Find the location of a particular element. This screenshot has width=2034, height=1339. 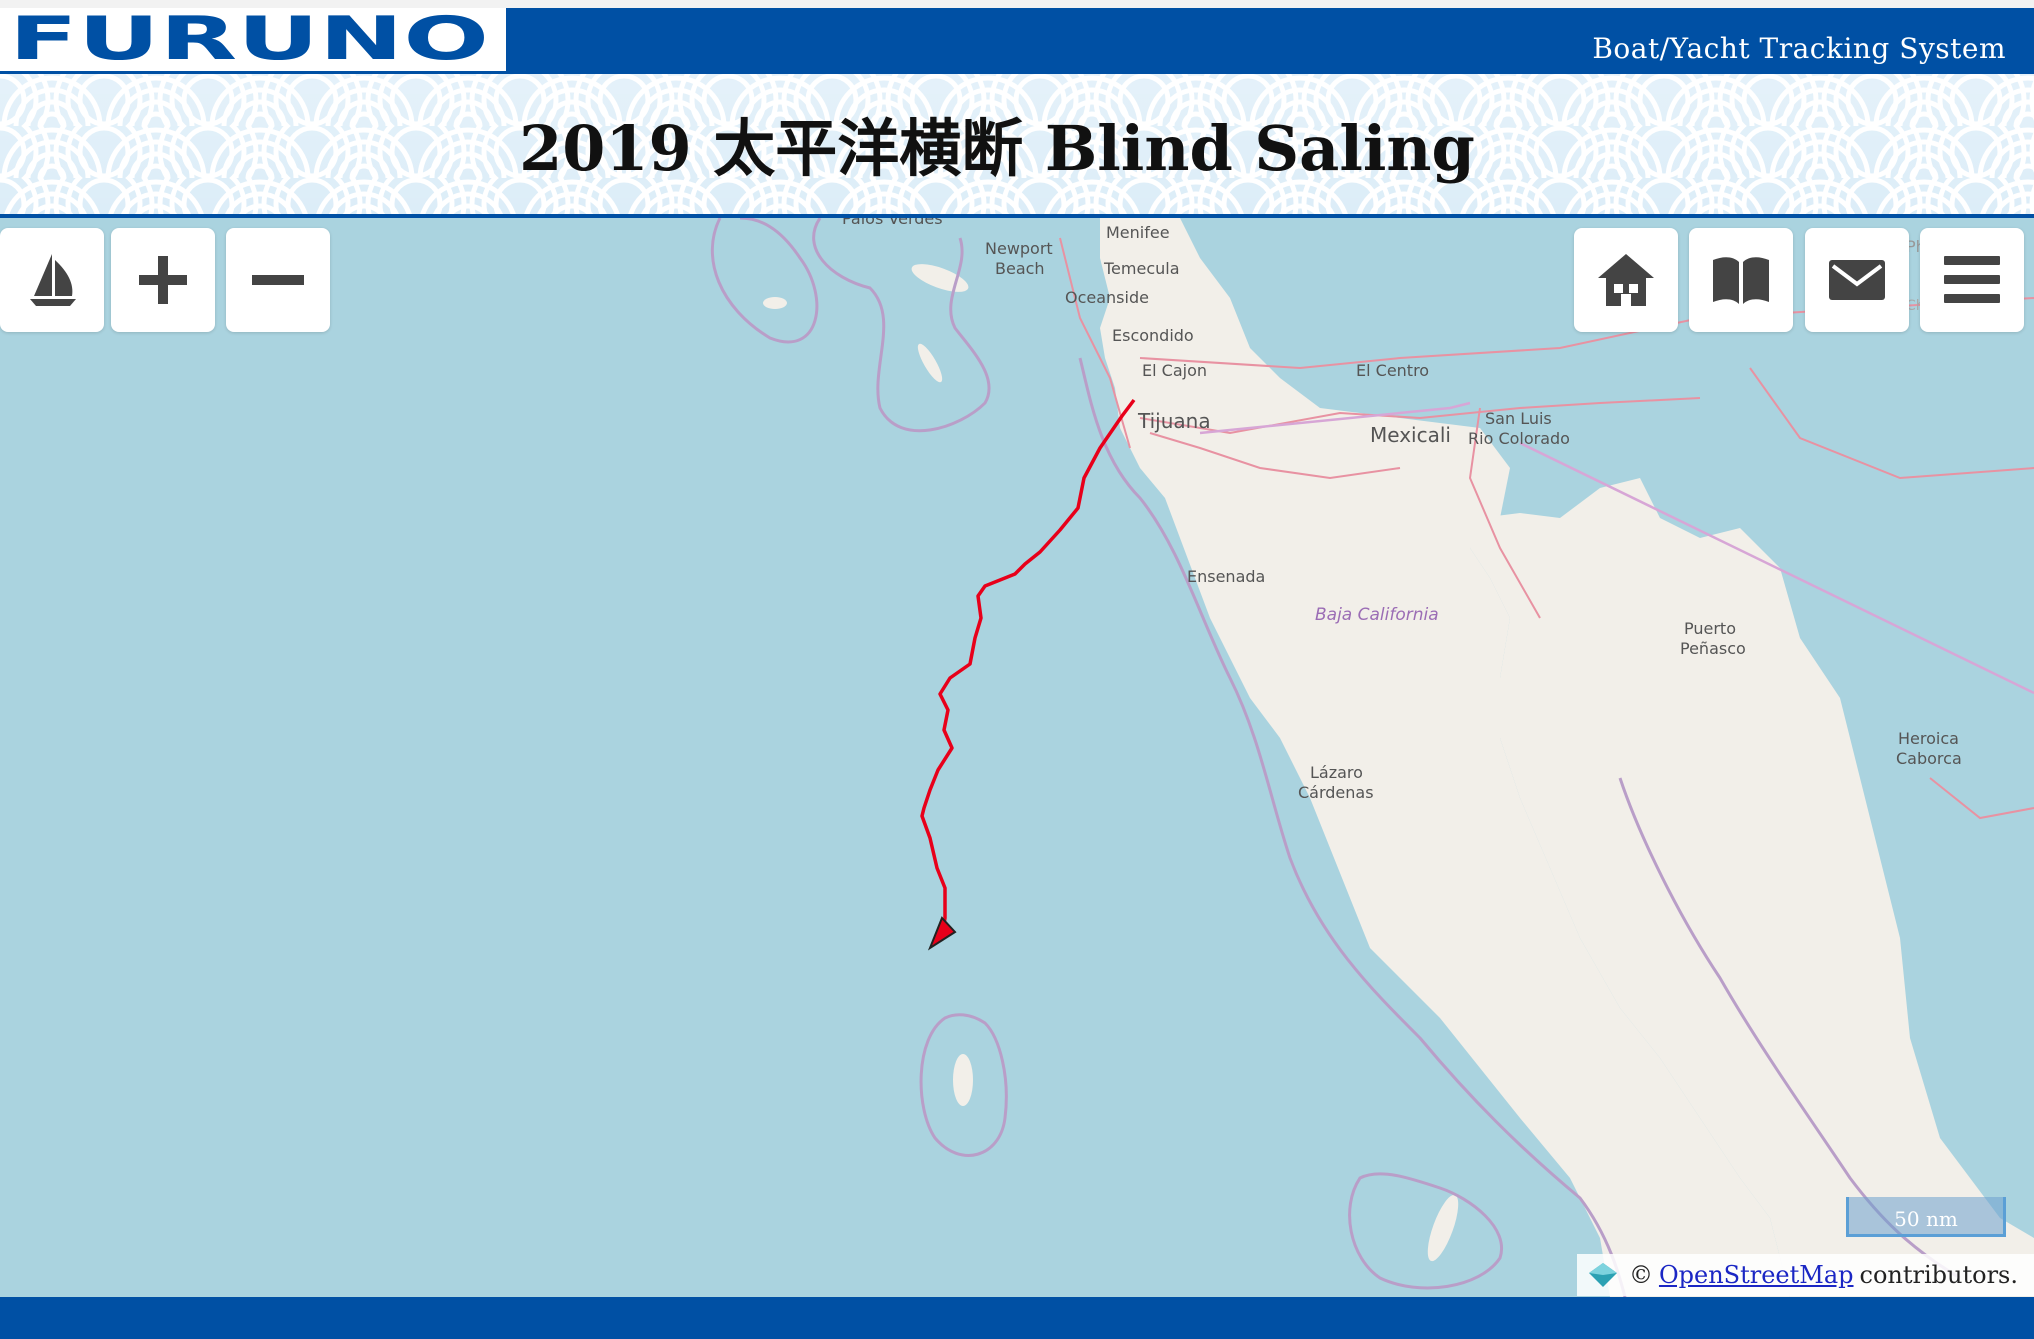

page-title: 2019 太平洋横断 Blind Saling is located at coordinates (997, 148).